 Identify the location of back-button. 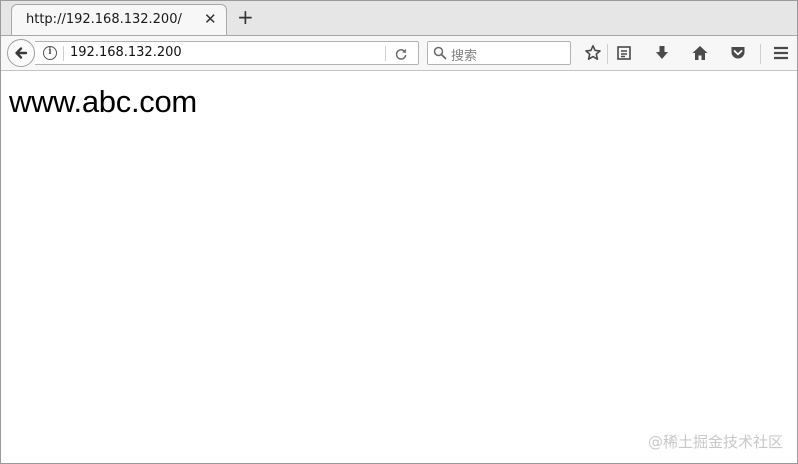
(21, 53).